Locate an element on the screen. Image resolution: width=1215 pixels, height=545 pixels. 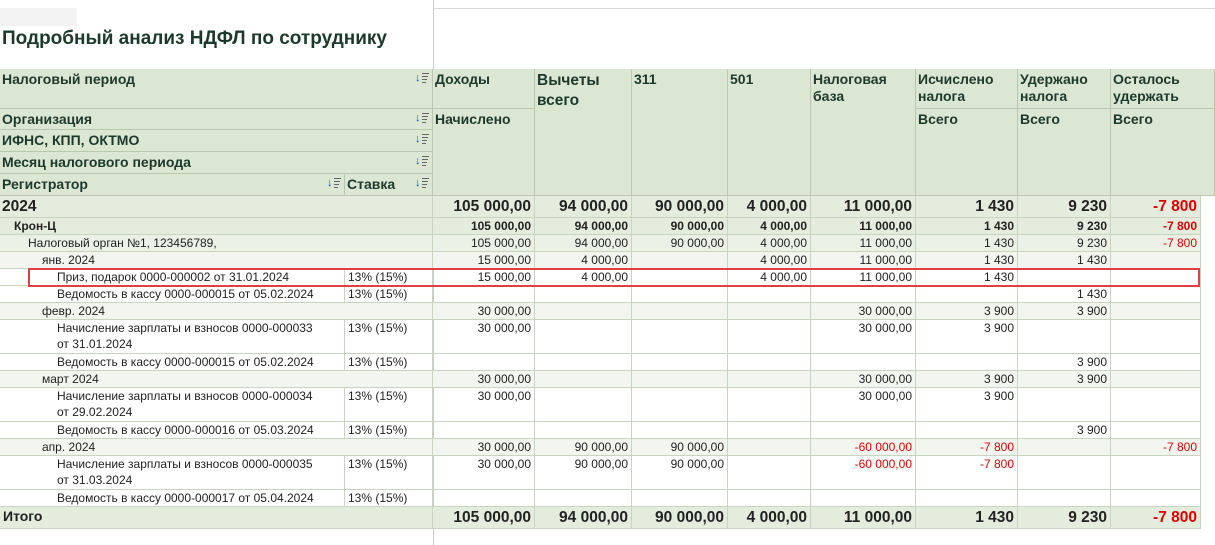
header-withheld: Удержано налога is located at coordinates (1064, 89).